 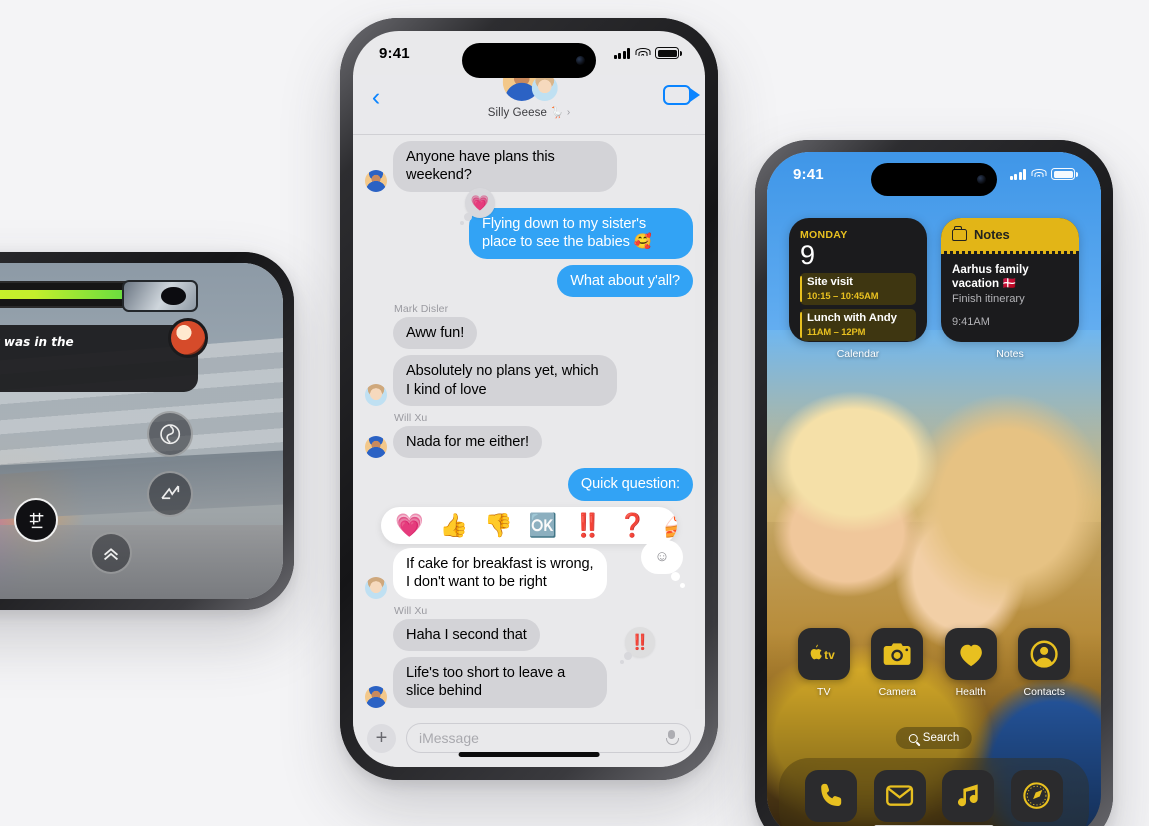 What do you see at coordinates (409, 525) in the screenshot?
I see `tapback-option-heart: 💗` at bounding box center [409, 525].